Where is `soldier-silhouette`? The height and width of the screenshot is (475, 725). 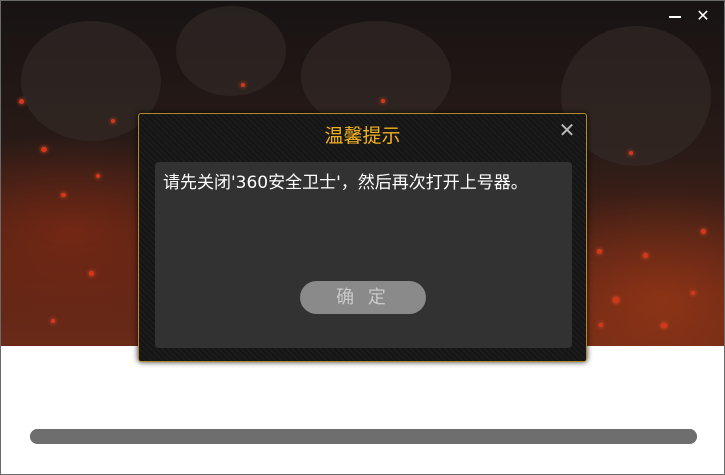
soldier-silhouette is located at coordinates (231, 51).